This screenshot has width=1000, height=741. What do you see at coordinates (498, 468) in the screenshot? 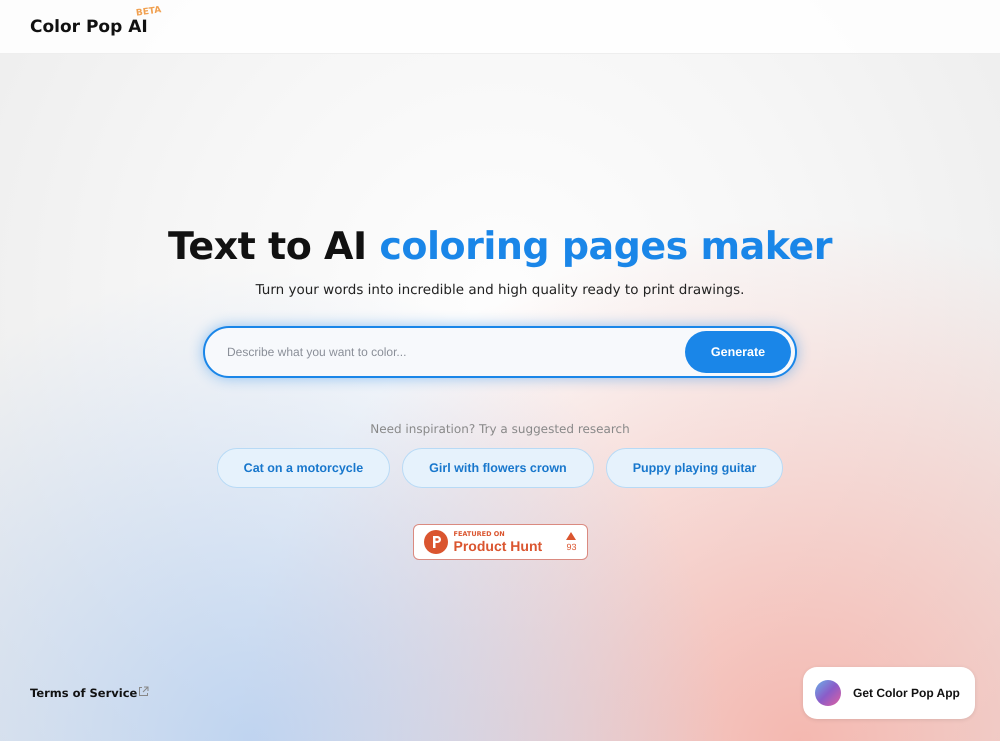
I see `suggestion-chip: Girl with flowers crown` at bounding box center [498, 468].